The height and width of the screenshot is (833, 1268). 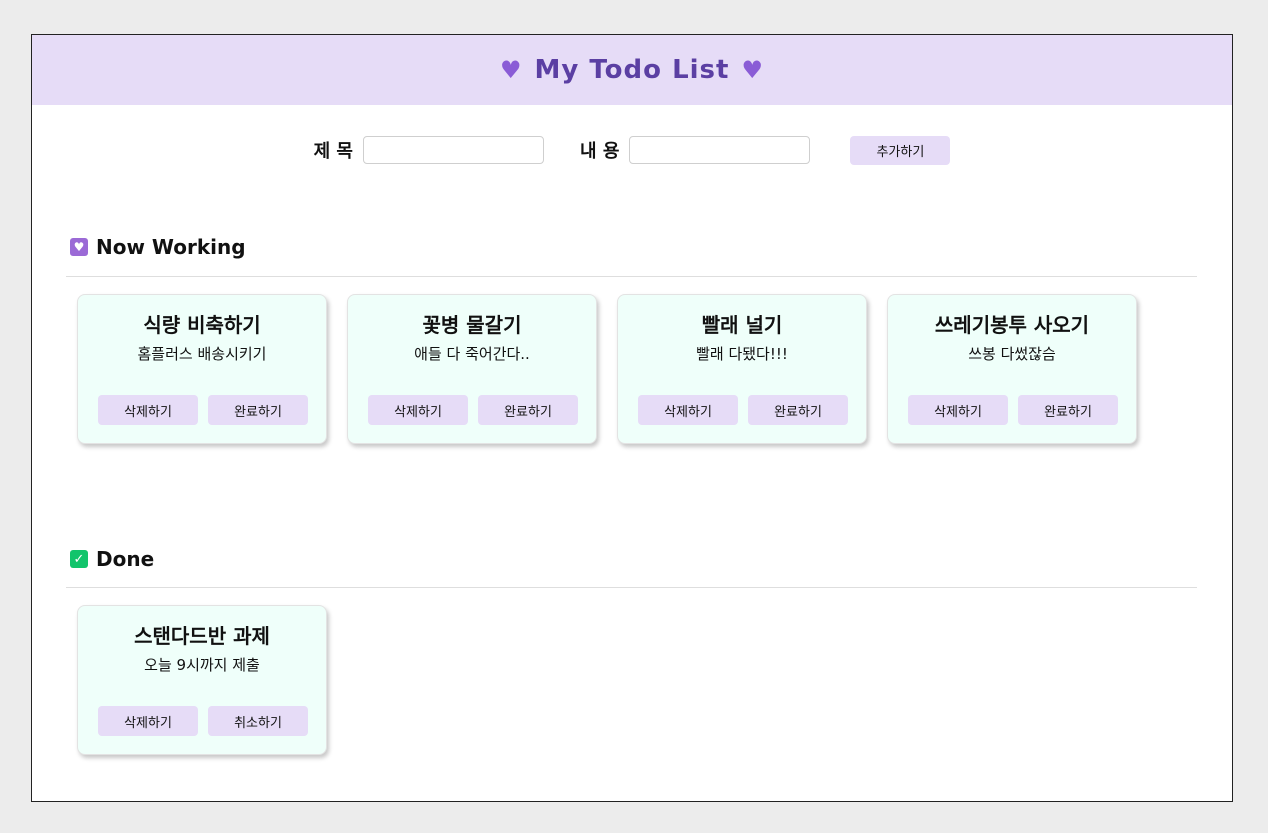 What do you see at coordinates (742, 325) in the screenshot?
I see `todo-card-title: 빨래 널기` at bounding box center [742, 325].